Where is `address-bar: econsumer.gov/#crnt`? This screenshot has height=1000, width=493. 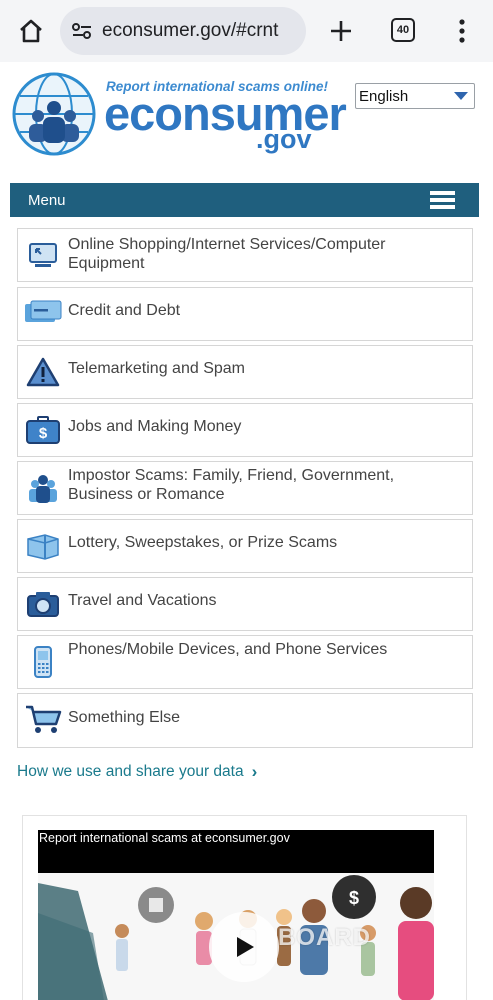 address-bar: econsumer.gov/#crnt is located at coordinates (183, 31).